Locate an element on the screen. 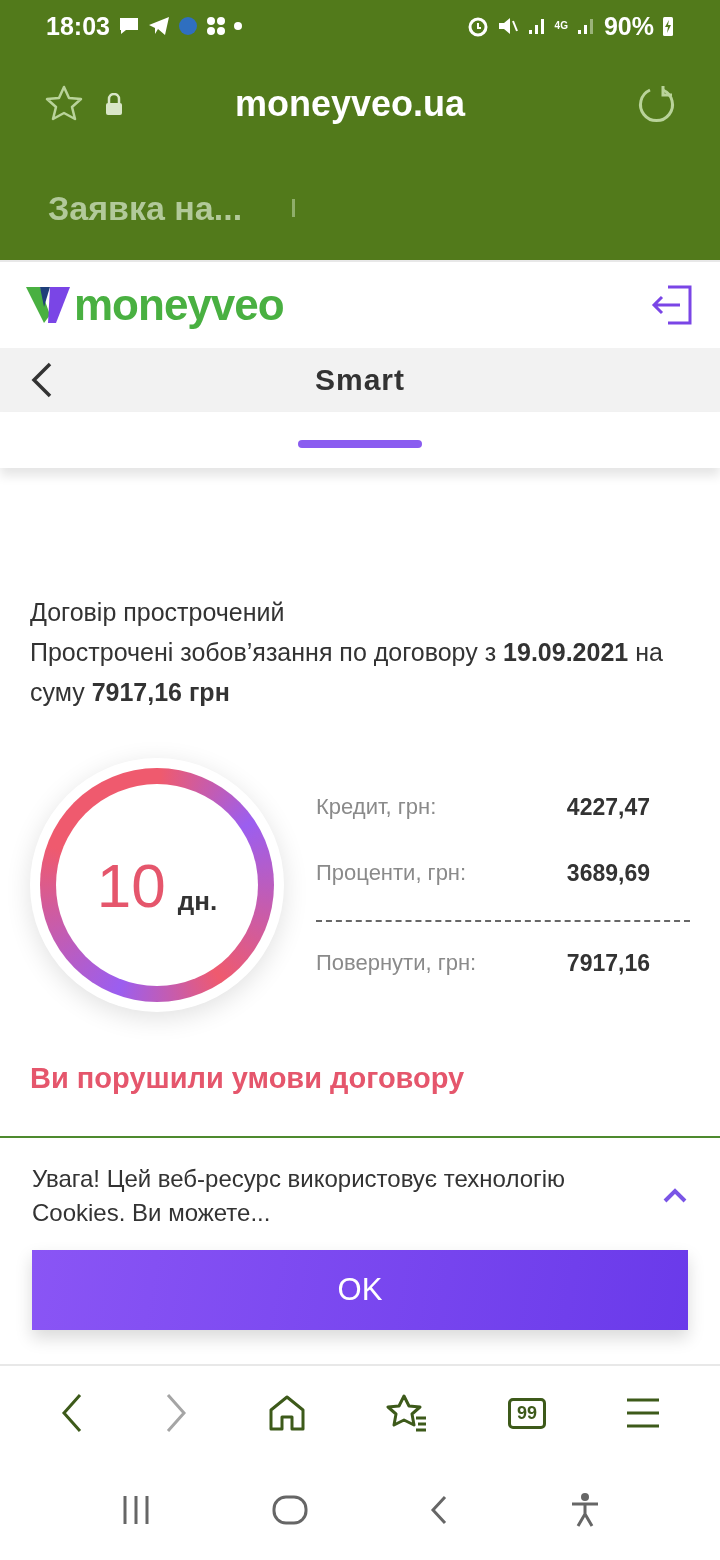 Image resolution: width=720 pixels, height=1560 pixels. logo-text: moneyveo is located at coordinates (179, 305).